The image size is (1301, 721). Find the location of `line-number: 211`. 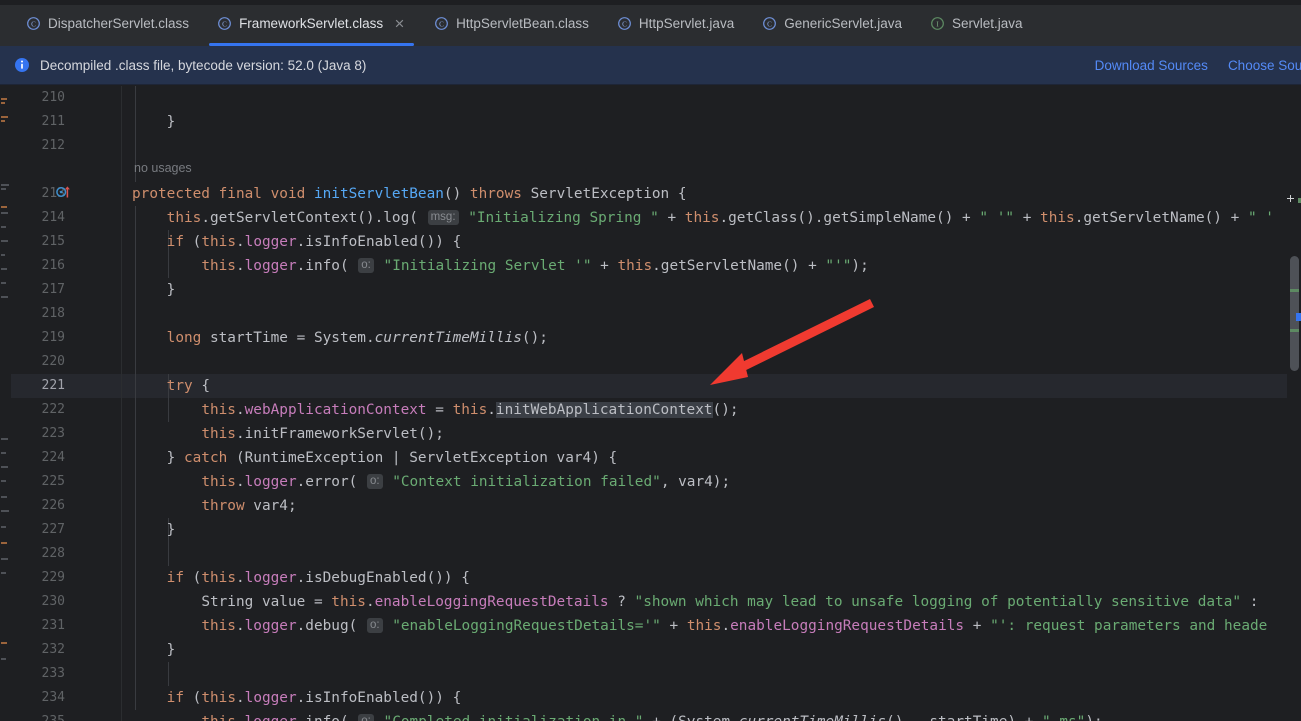

line-number: 211 is located at coordinates (53, 121).